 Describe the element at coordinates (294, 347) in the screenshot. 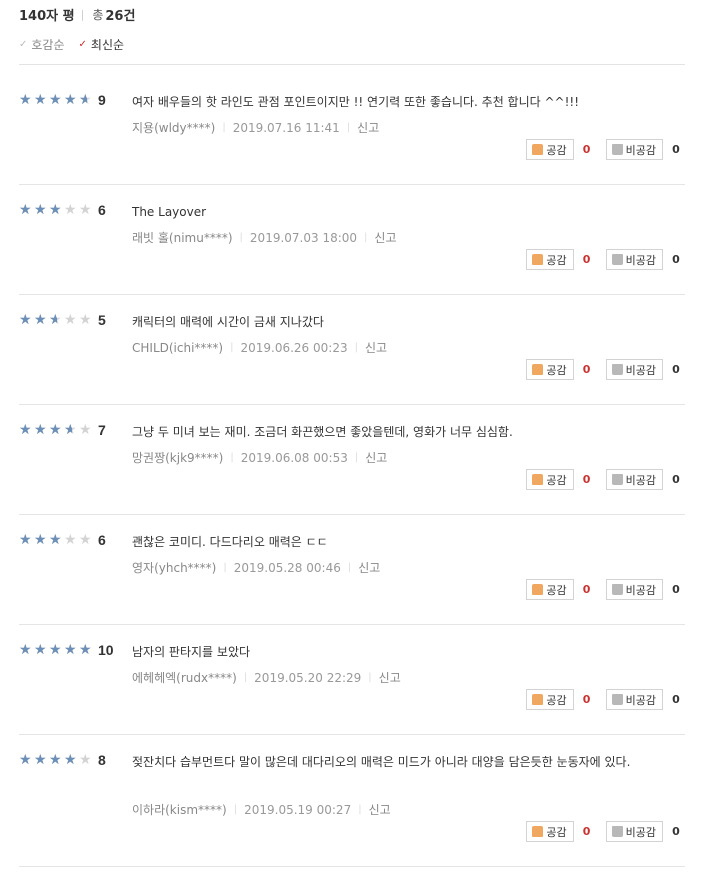

I see `review-date: 2019.06.26 00:23` at that location.